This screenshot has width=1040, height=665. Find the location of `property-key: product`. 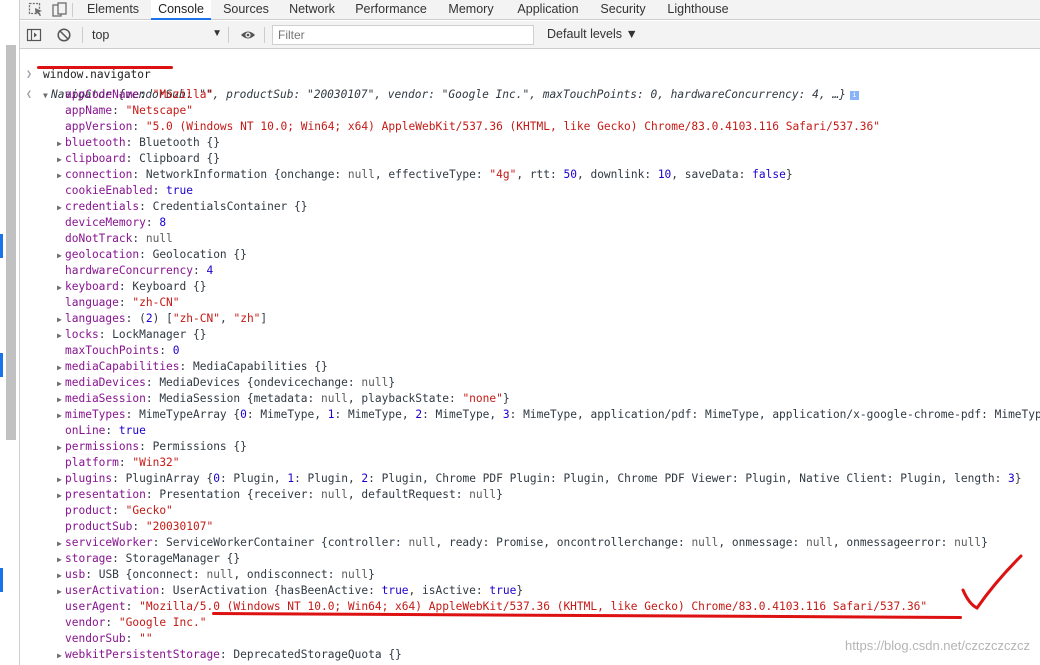

property-key: product is located at coordinates (89, 510).